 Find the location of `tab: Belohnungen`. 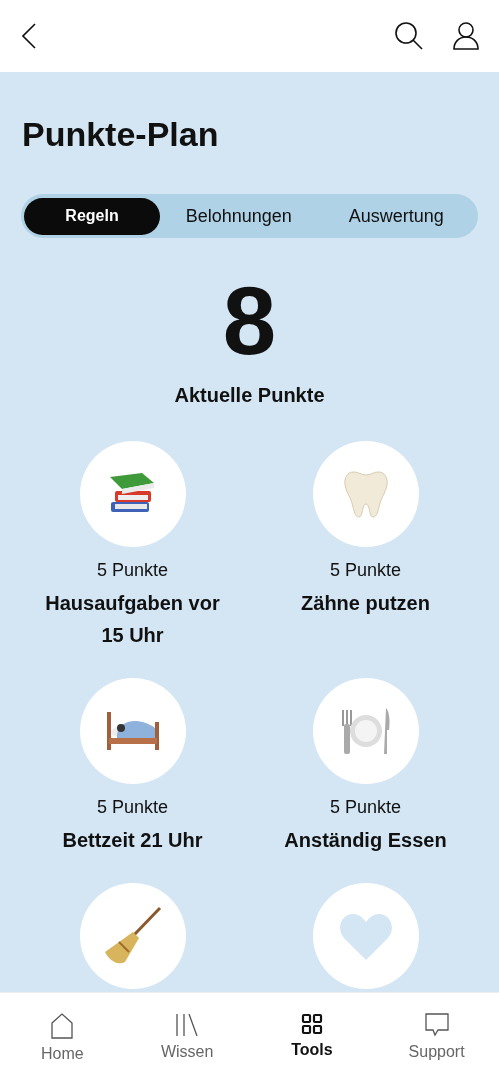

tab: Belohnungen is located at coordinates (239, 216).